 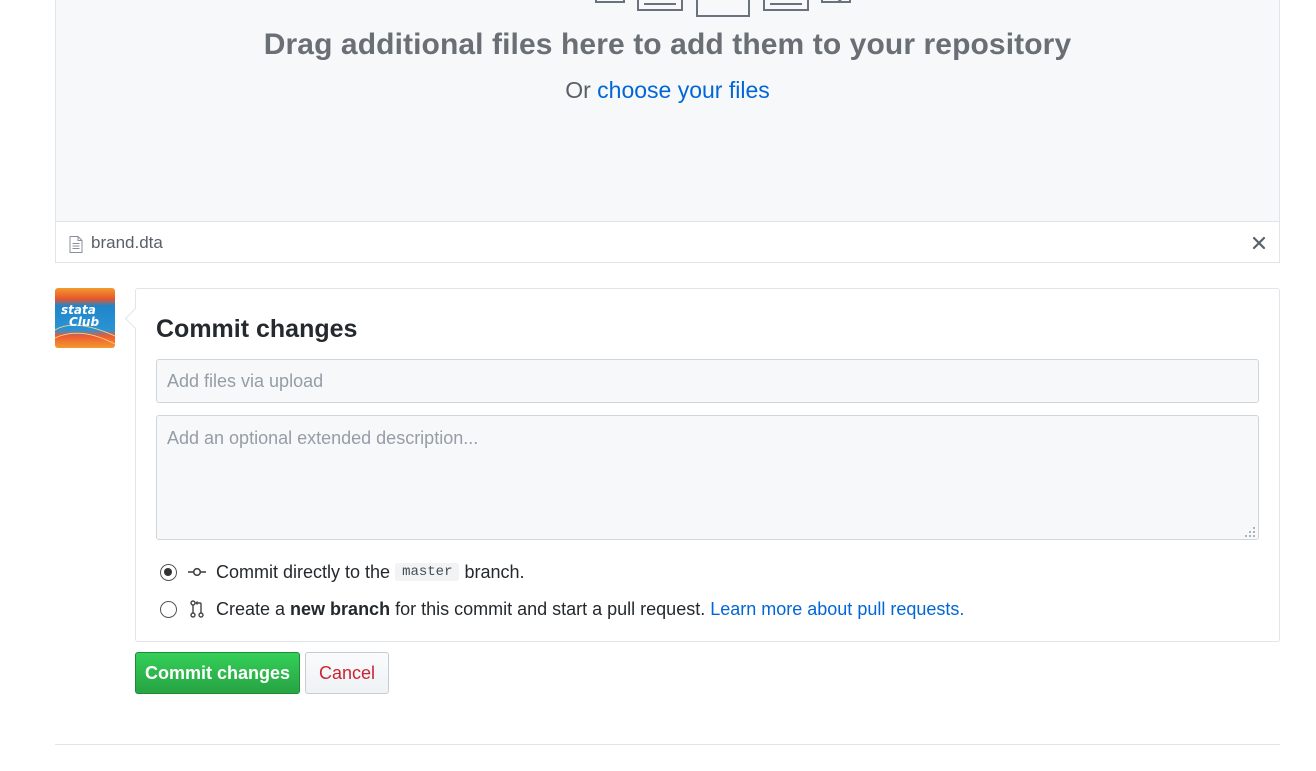 What do you see at coordinates (303, 571) in the screenshot?
I see `commit-direct-prefix: Commit directly to the` at bounding box center [303, 571].